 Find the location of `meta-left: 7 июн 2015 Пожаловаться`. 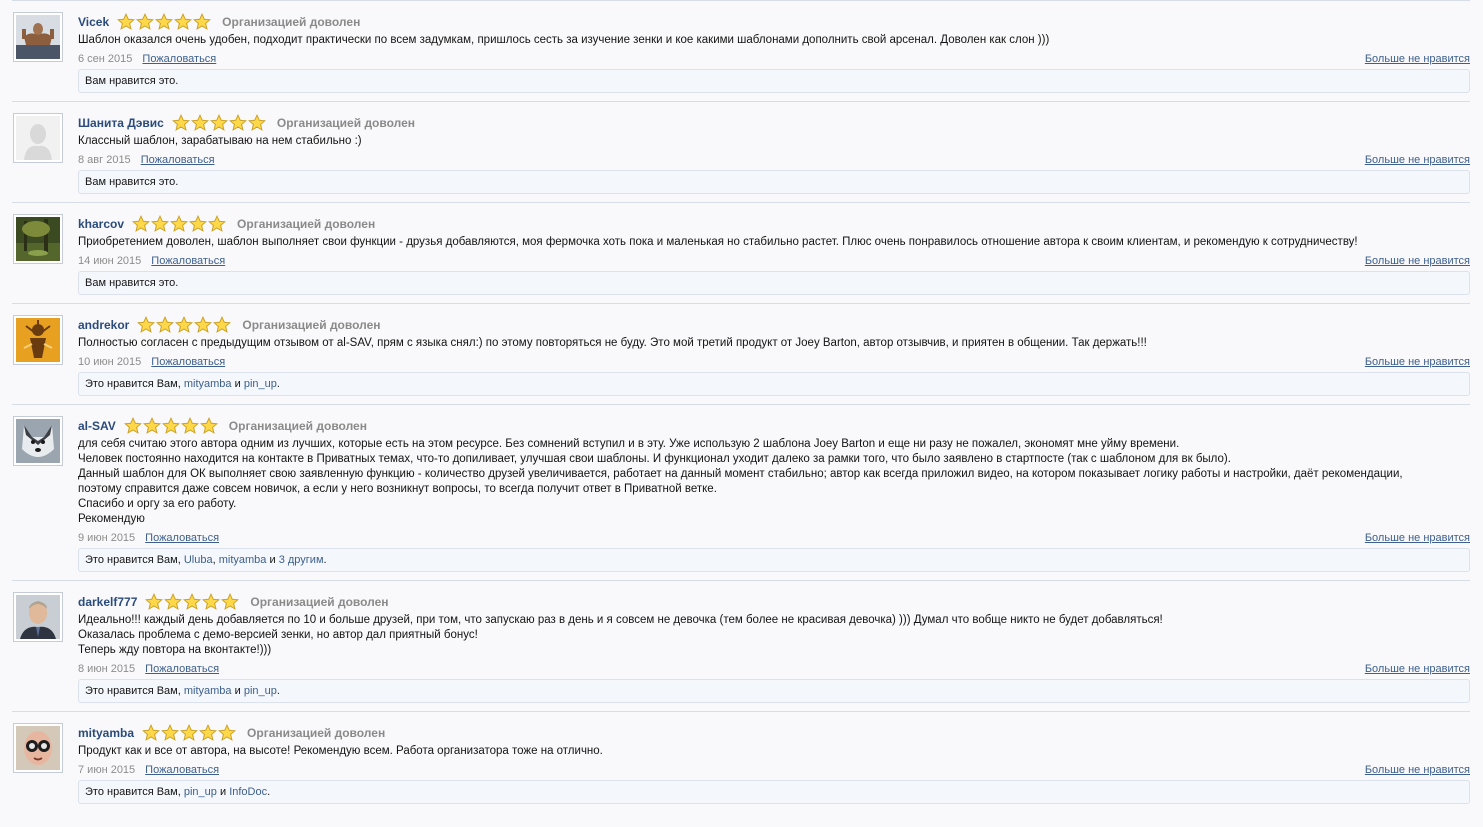

meta-left: 7 июн 2015 Пожаловаться is located at coordinates (148, 770).